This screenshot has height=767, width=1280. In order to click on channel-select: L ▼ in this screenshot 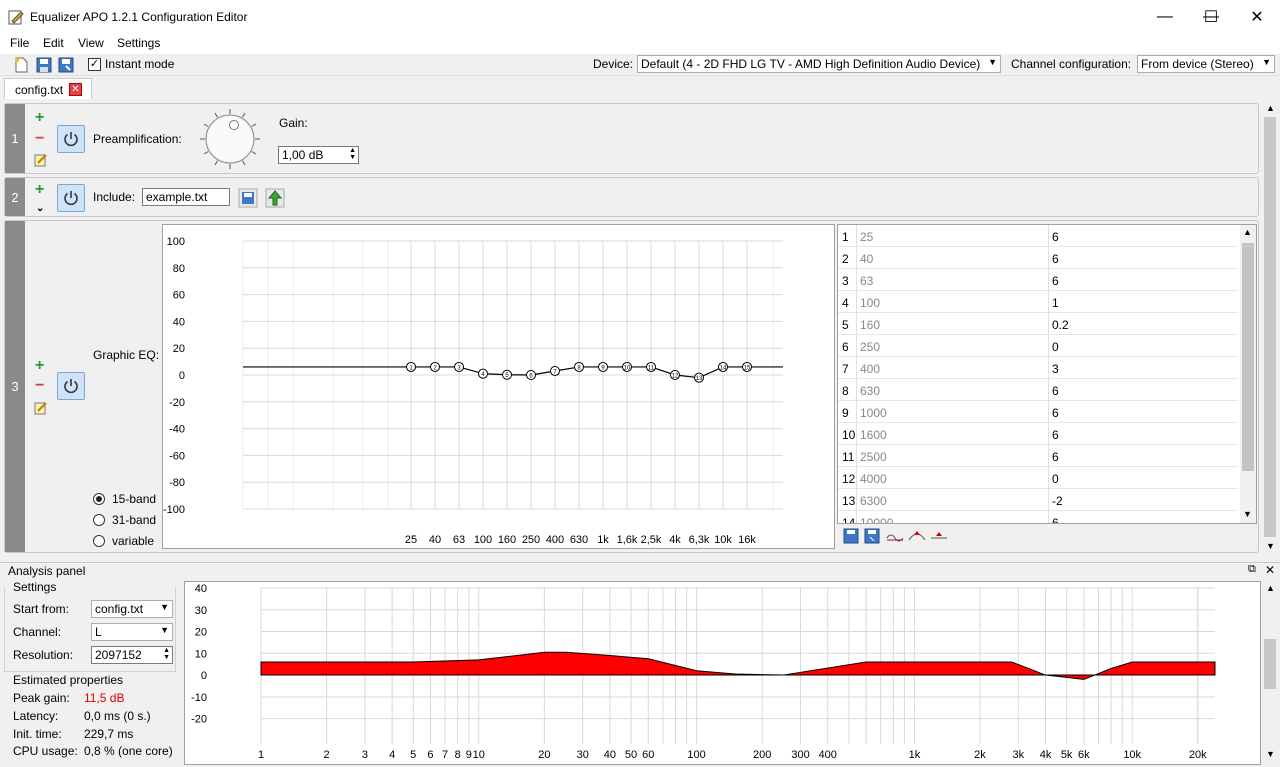, I will do `click(132, 632)`.